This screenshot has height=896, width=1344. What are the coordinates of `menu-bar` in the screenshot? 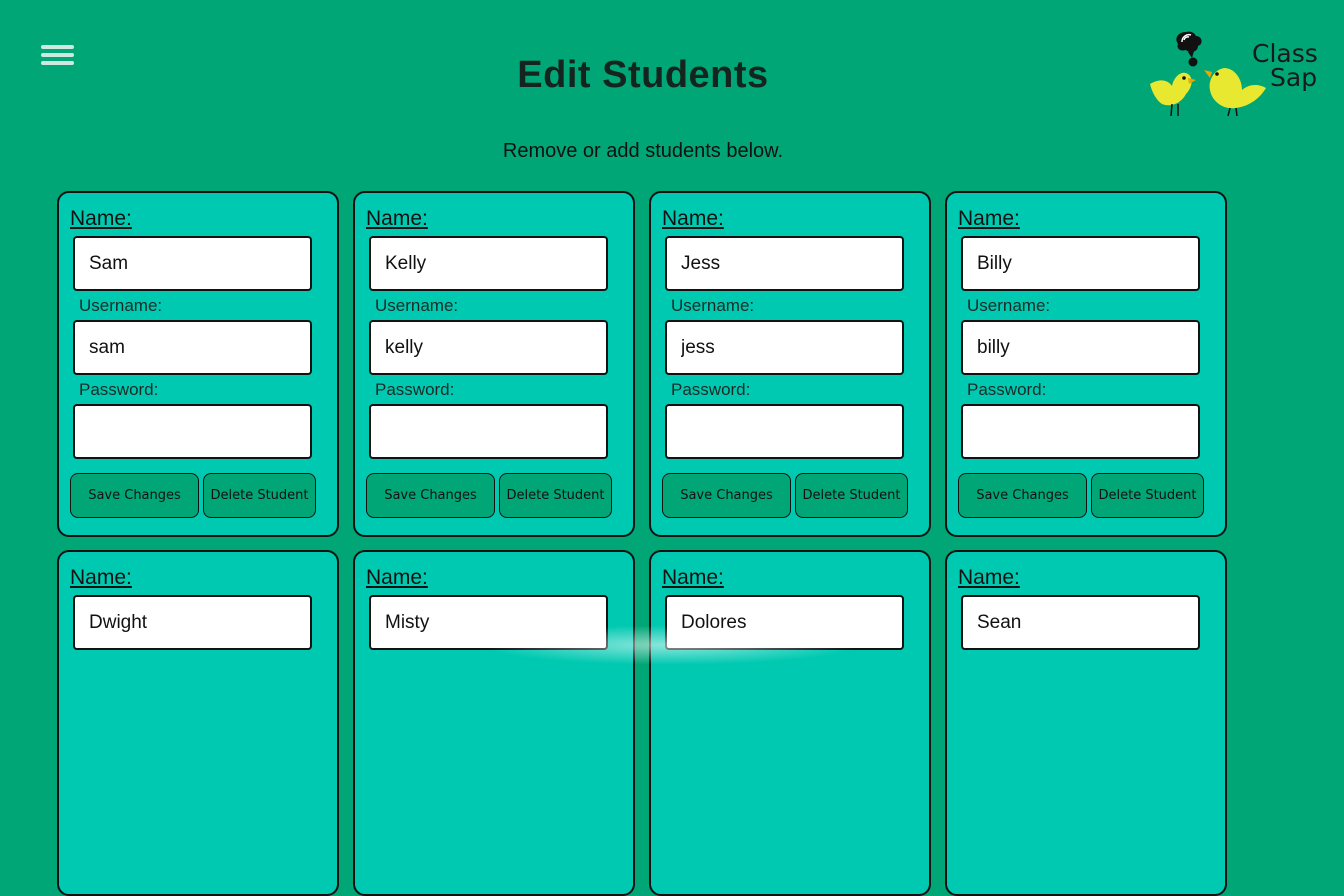 It's located at (57, 47).